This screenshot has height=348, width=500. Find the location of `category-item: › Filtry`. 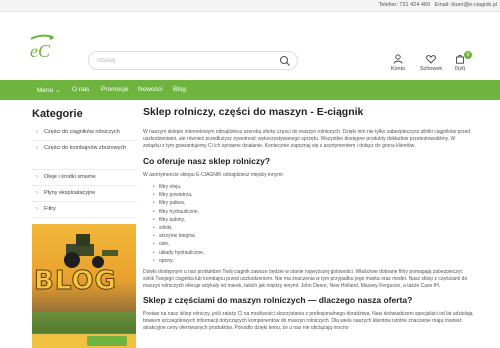

category-item: › Filtry is located at coordinates (84, 210).